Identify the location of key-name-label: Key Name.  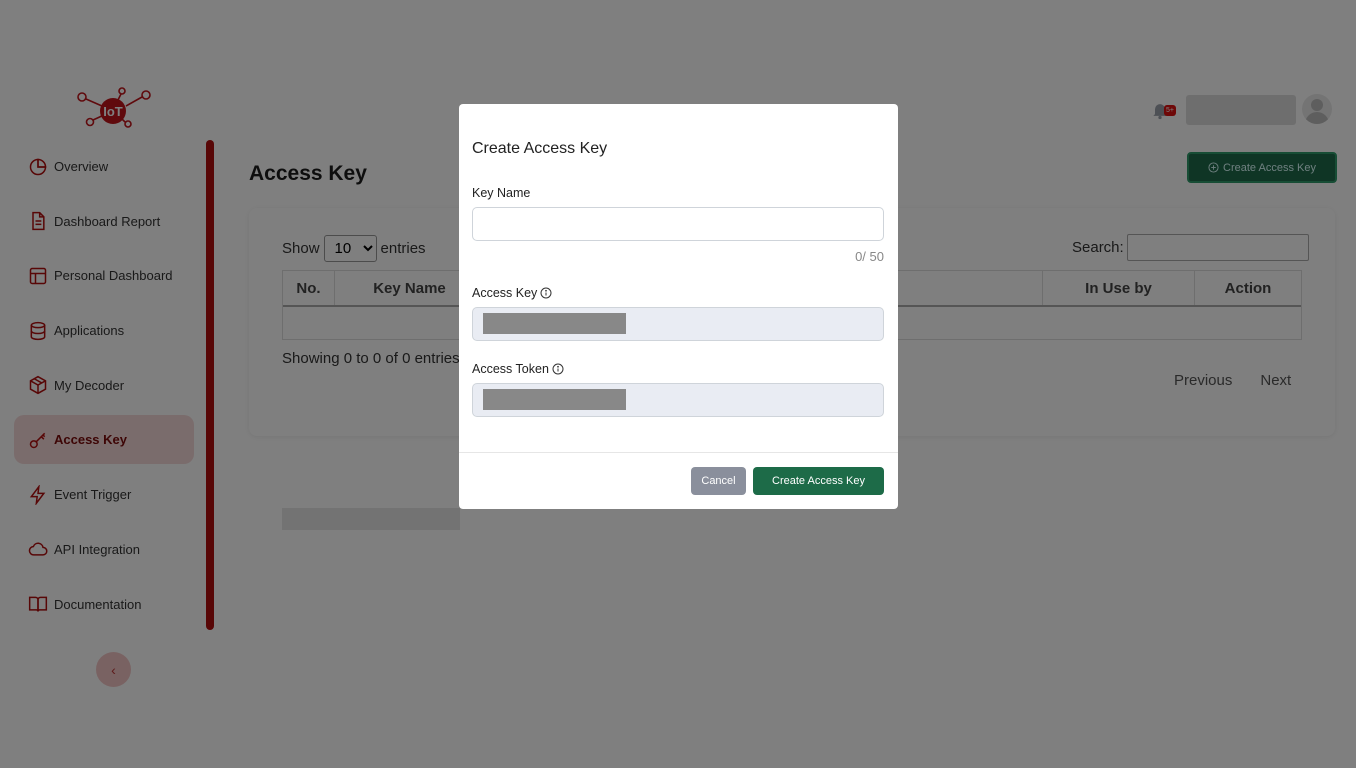
(501, 193).